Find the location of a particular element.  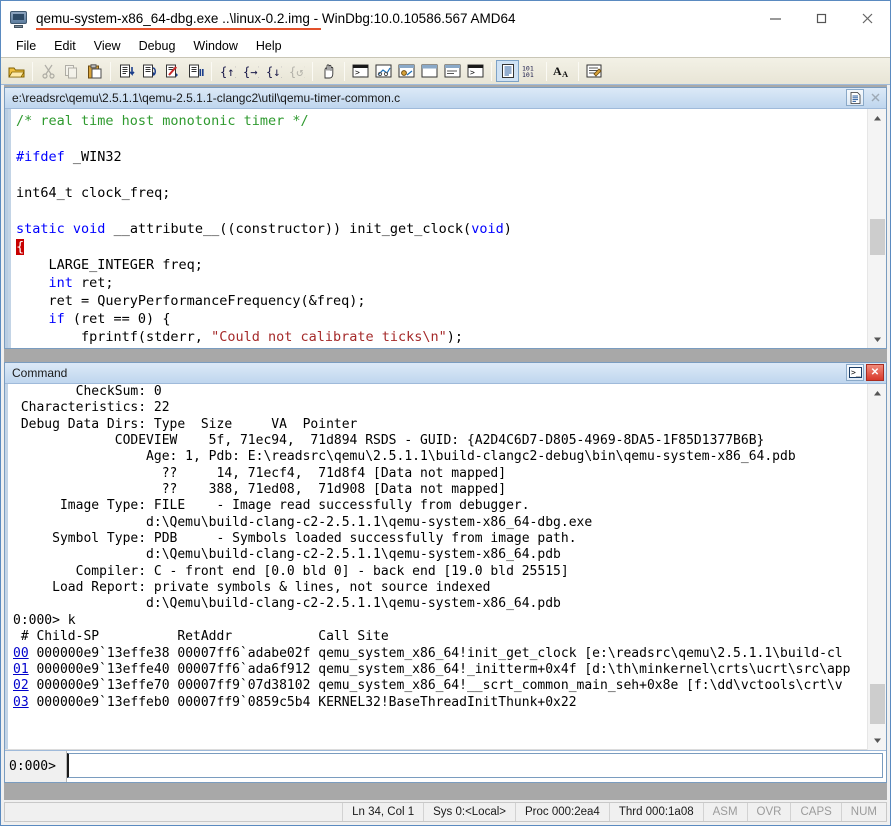

step-over-icon: {→} is located at coordinates (250, 71).